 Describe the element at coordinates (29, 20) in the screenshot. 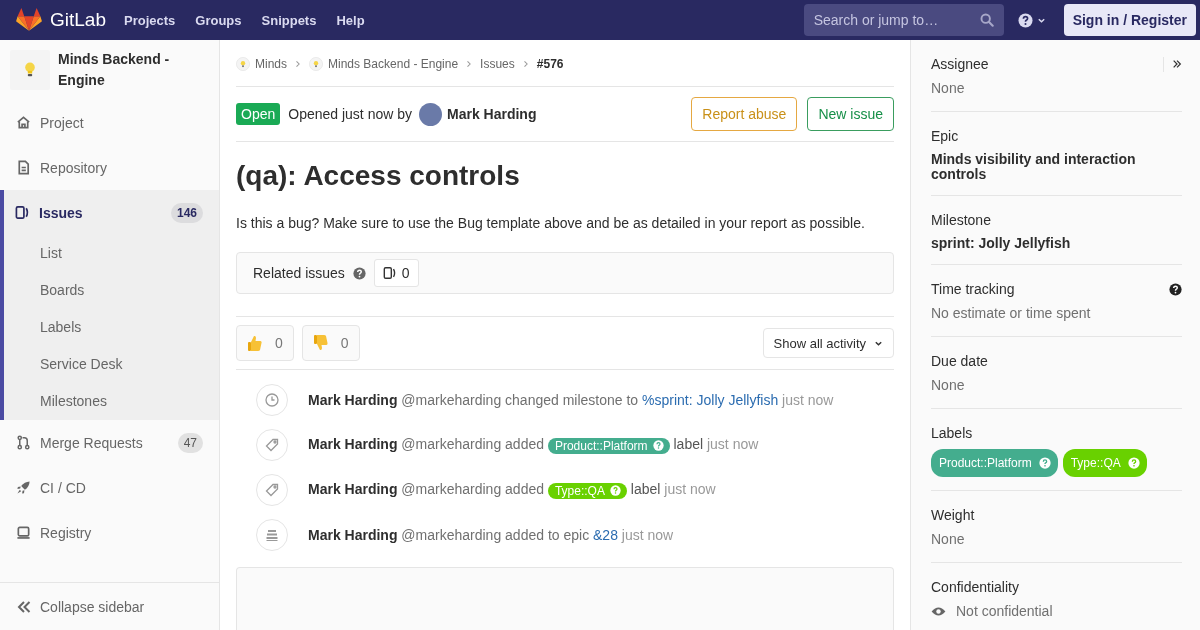

I see `fox-logo-icon` at that location.